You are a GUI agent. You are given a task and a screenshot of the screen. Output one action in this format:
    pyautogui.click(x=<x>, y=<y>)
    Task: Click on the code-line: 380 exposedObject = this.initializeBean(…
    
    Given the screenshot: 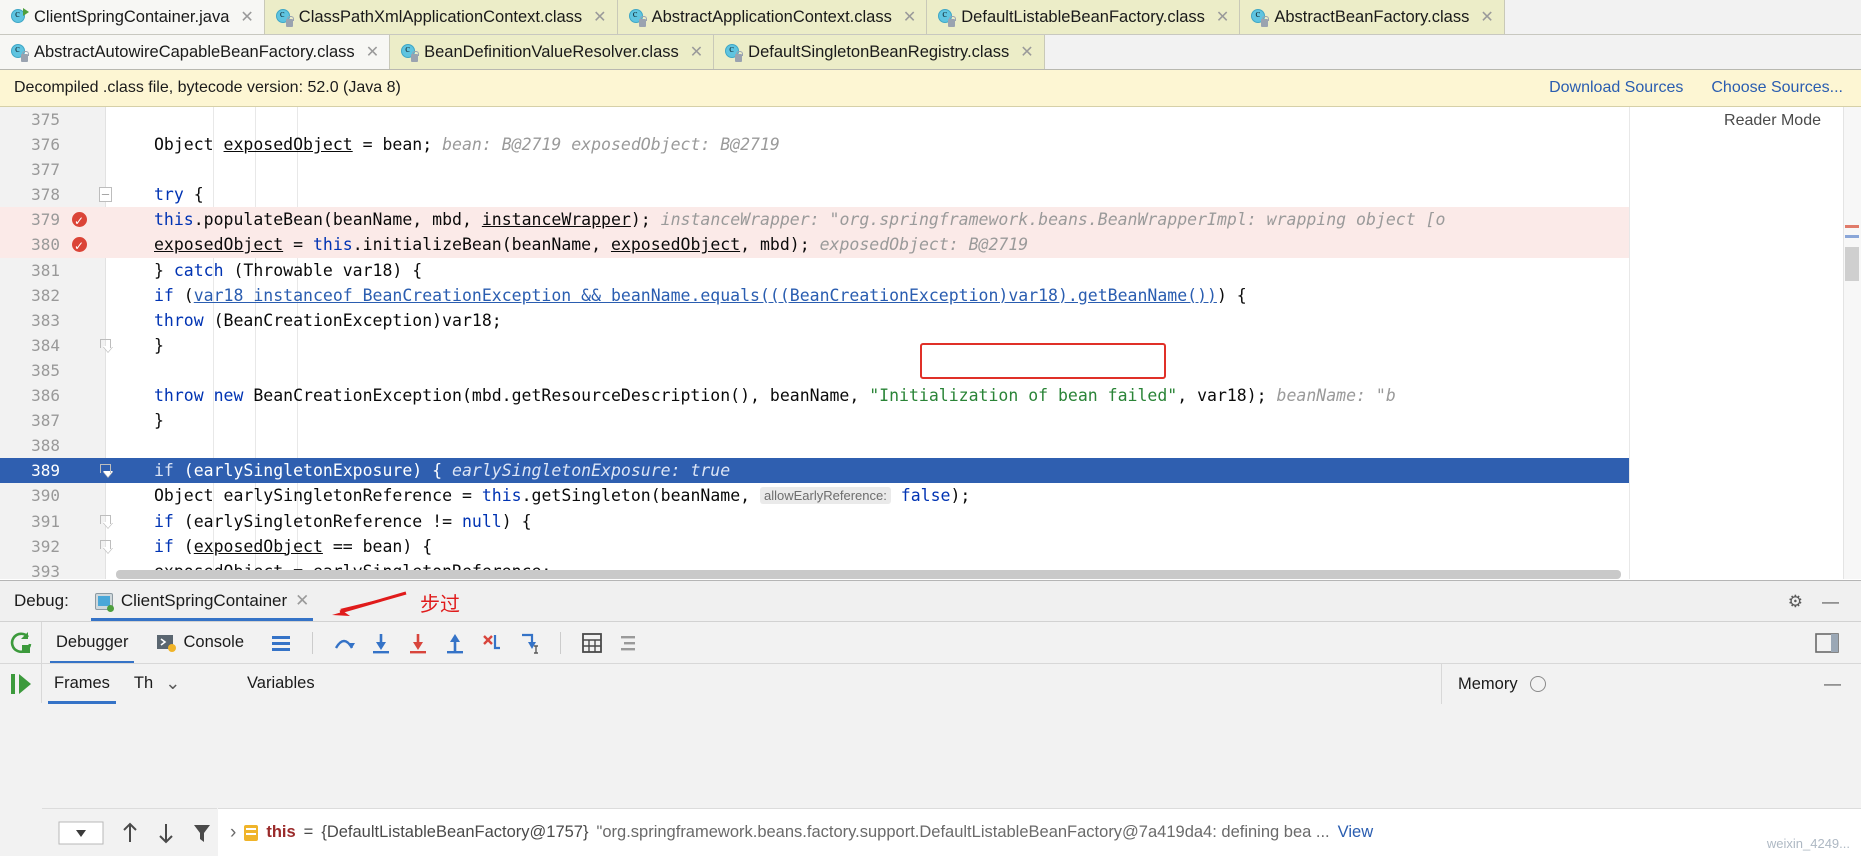 What is the action you would take?
    pyautogui.click(x=930, y=246)
    